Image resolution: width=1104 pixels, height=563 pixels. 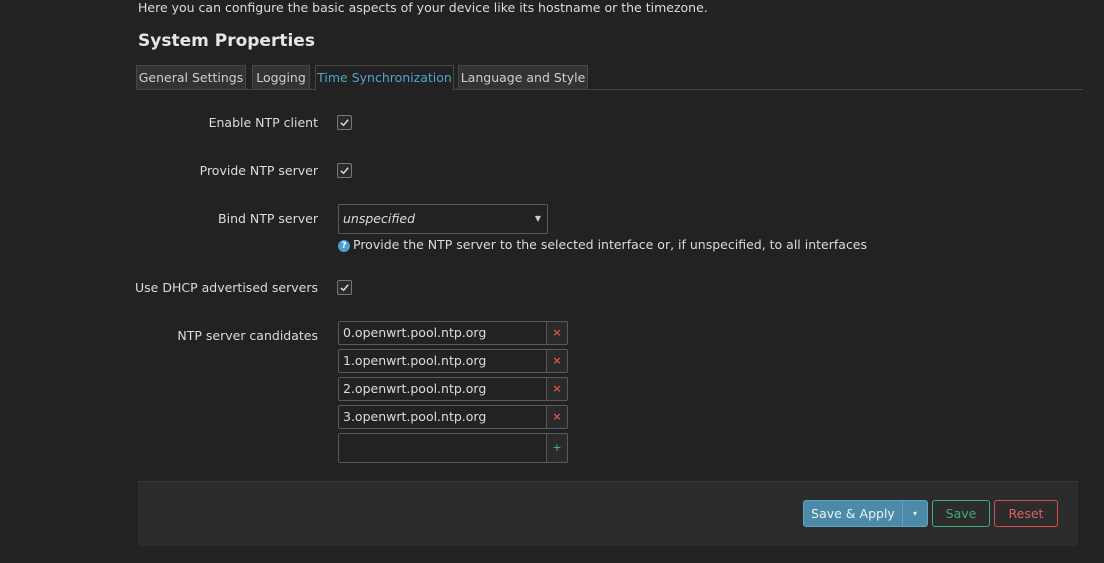 What do you see at coordinates (442, 448) in the screenshot?
I see `ntp-candidate-new-input` at bounding box center [442, 448].